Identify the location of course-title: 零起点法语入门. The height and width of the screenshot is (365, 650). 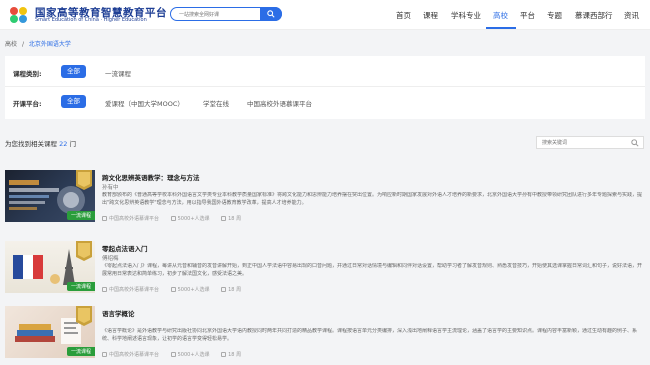
(125, 248).